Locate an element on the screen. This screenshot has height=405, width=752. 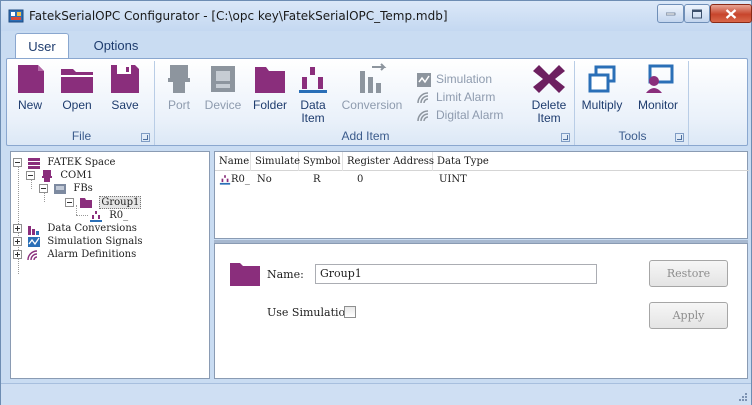
column-header-symbol: Symbol is located at coordinates (321, 161).